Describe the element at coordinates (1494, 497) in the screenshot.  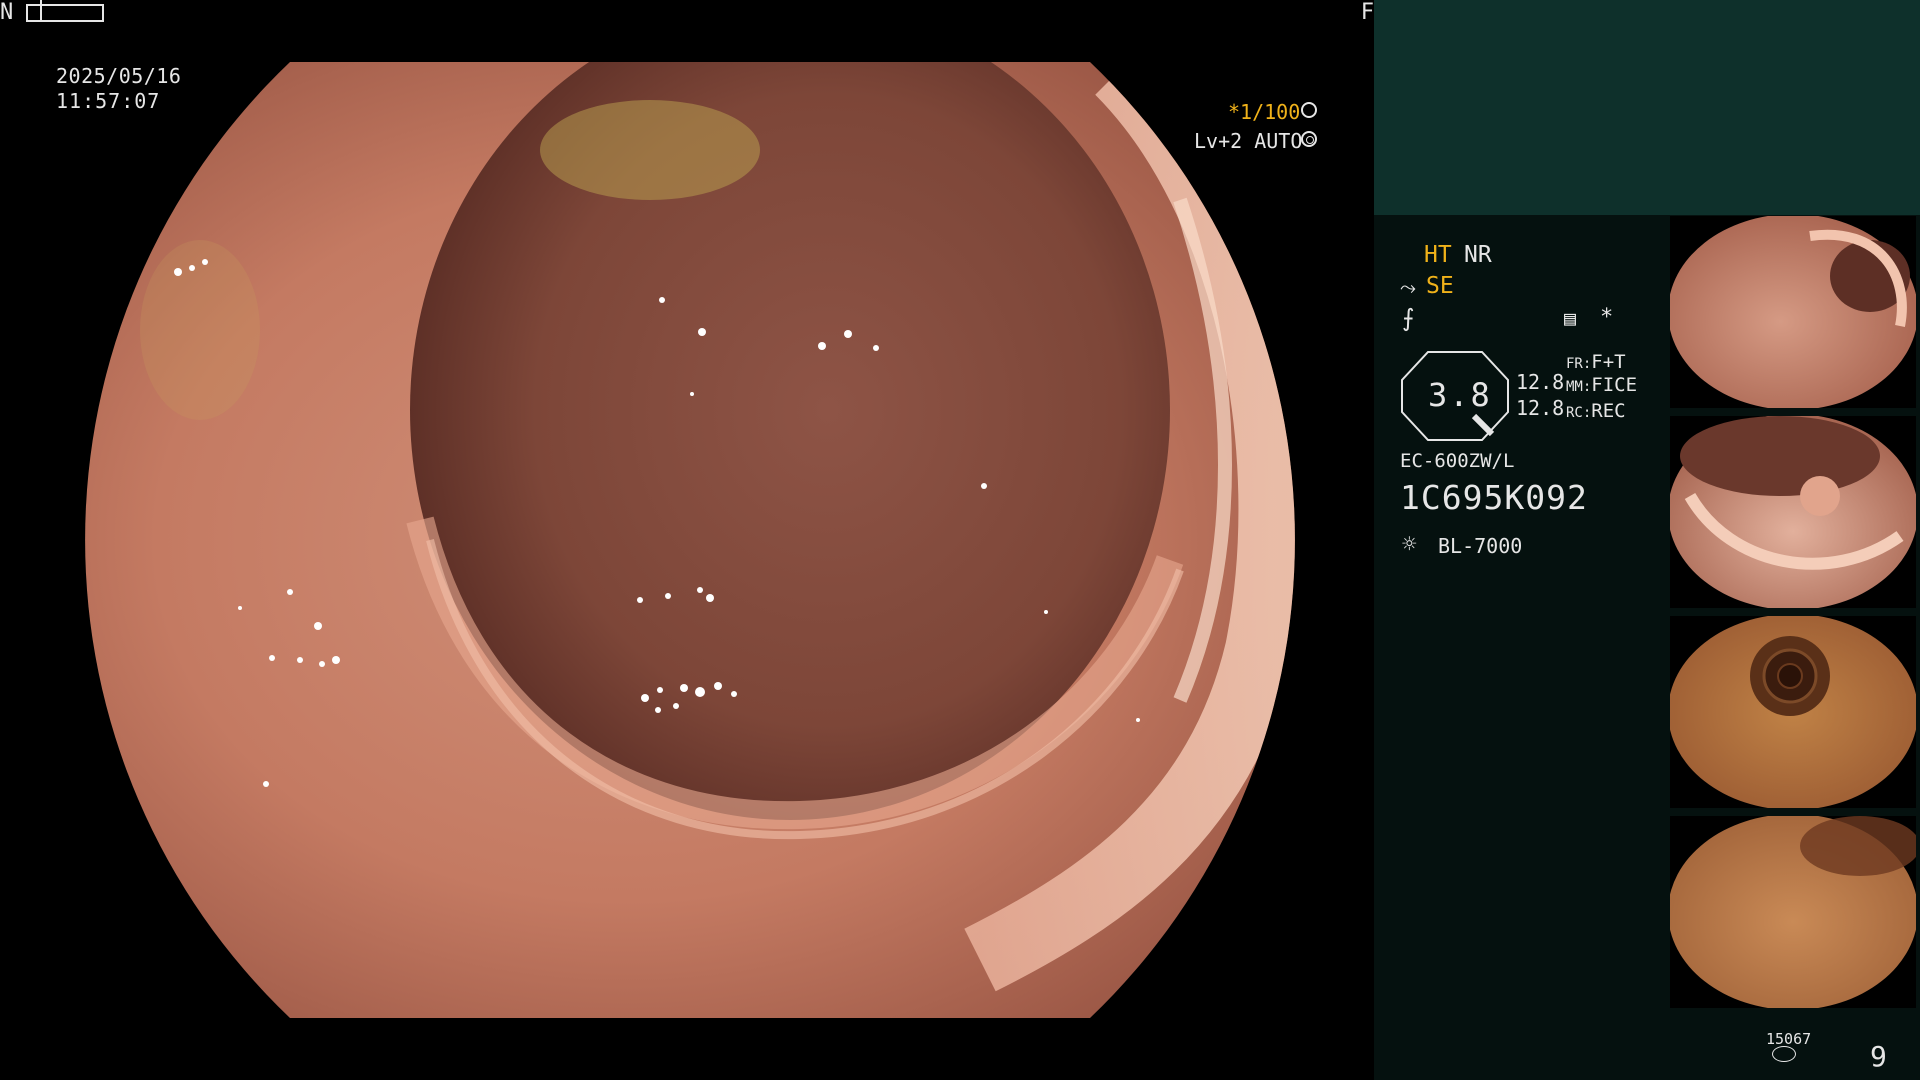
I see `scope-serial: 1C695K092` at that location.